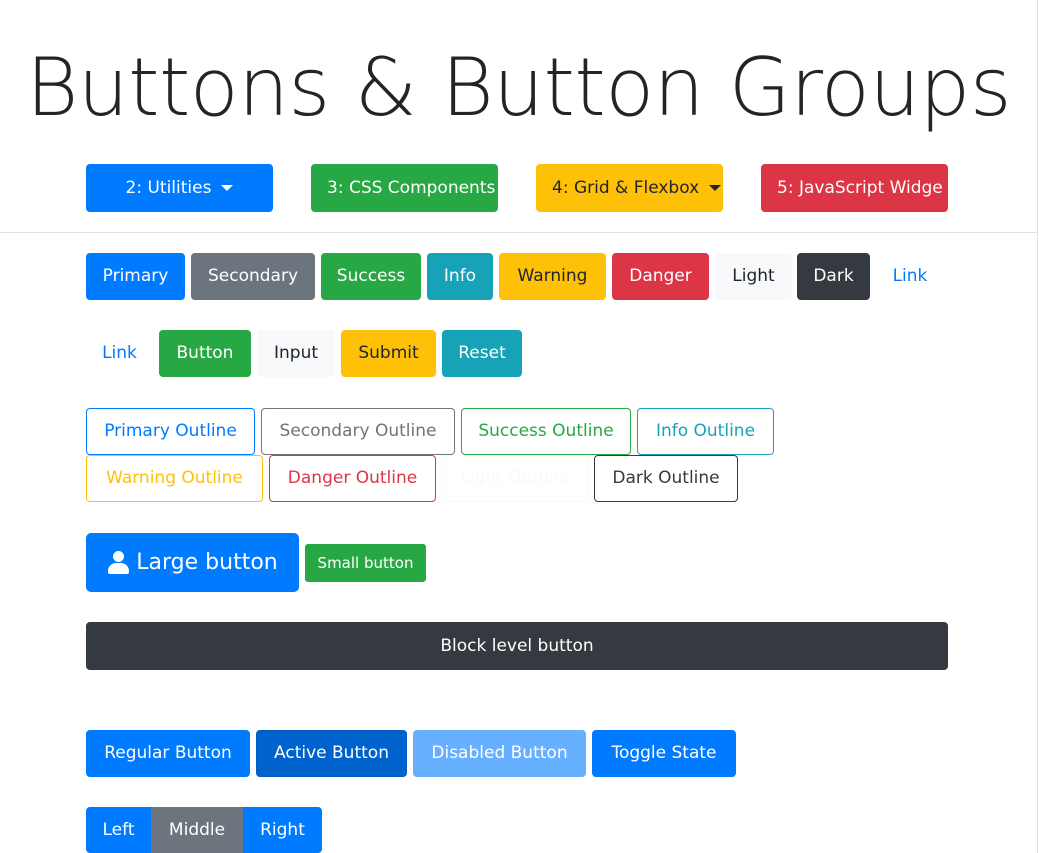 Image resolution: width=1039 pixels, height=853 pixels. I want to click on page-title: Buttons & Button Groups, so click(518, 87).